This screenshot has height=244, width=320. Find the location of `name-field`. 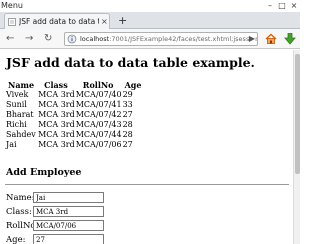

name-field is located at coordinates (68, 197).